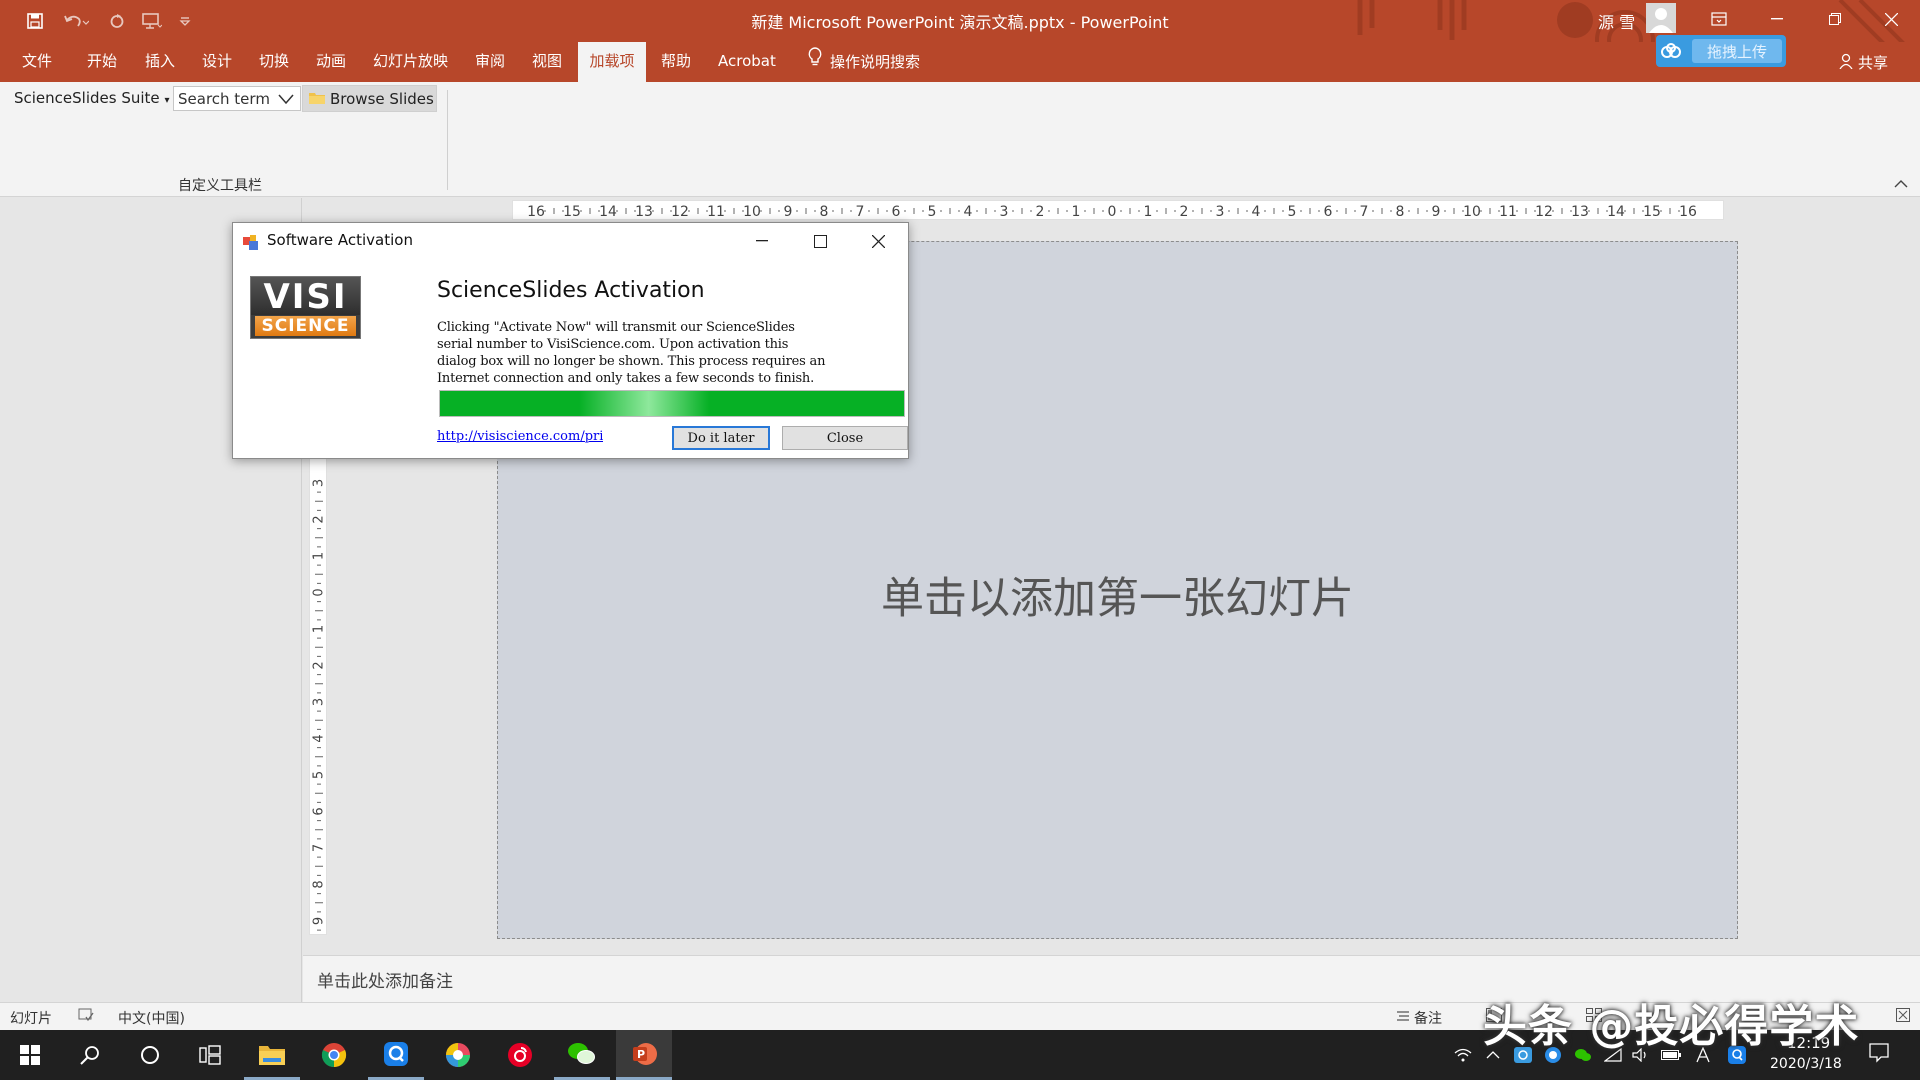  What do you see at coordinates (458, 1055) in the screenshot?
I see `color-wheel-app-icon` at bounding box center [458, 1055].